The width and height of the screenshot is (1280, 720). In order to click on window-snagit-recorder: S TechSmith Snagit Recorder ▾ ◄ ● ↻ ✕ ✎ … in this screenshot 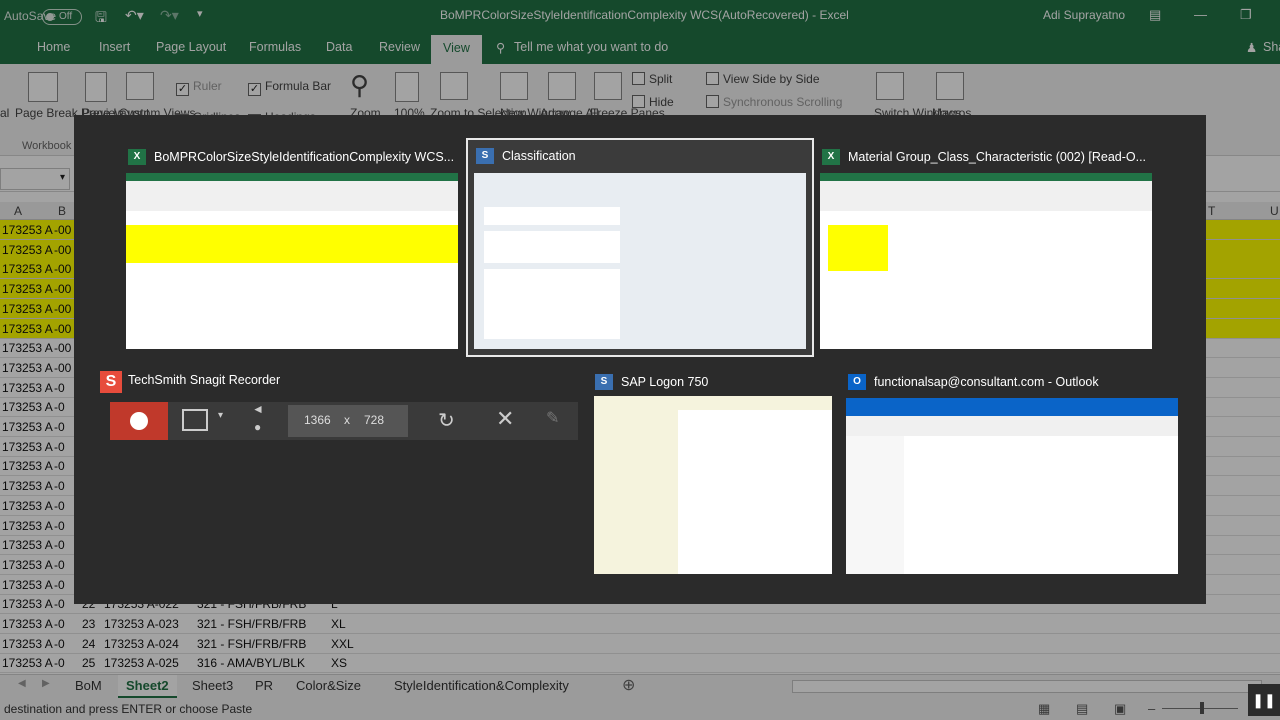, I will do `click(338, 408)`.